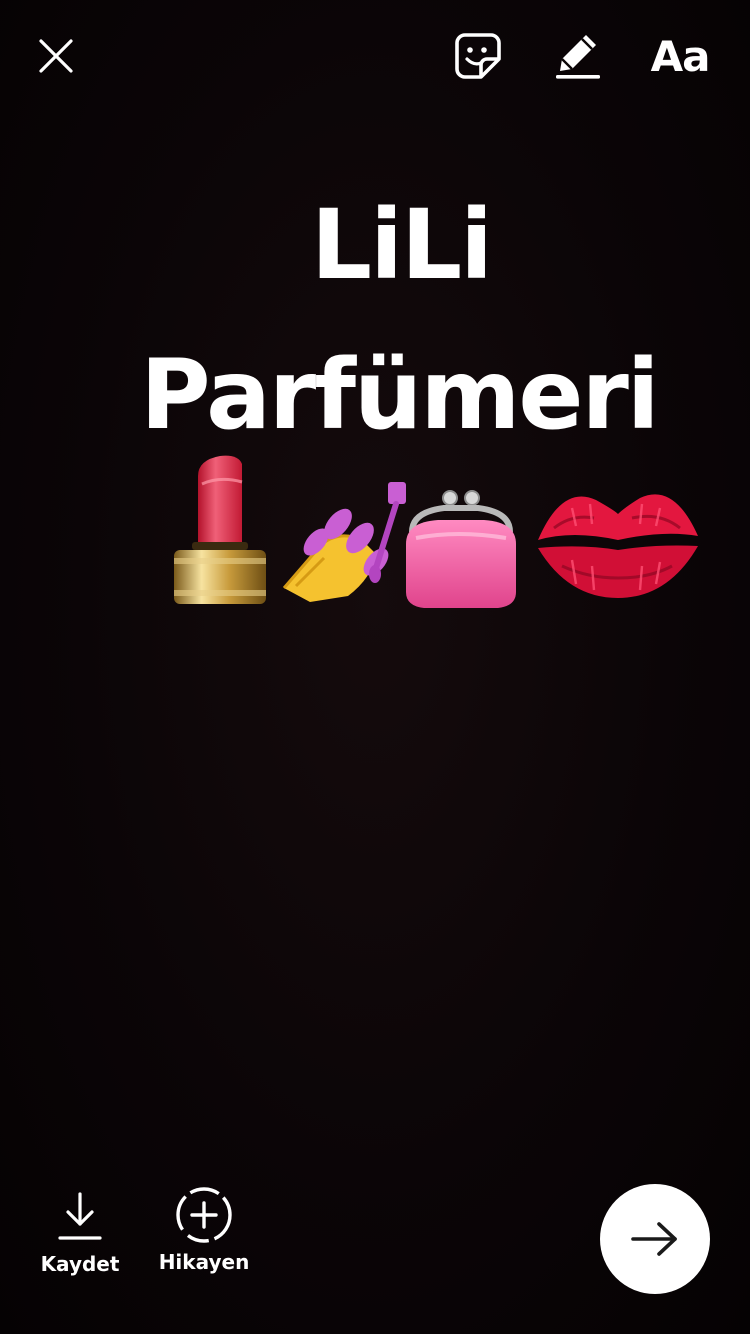  I want to click on story-emoji-row, so click(440, 533).